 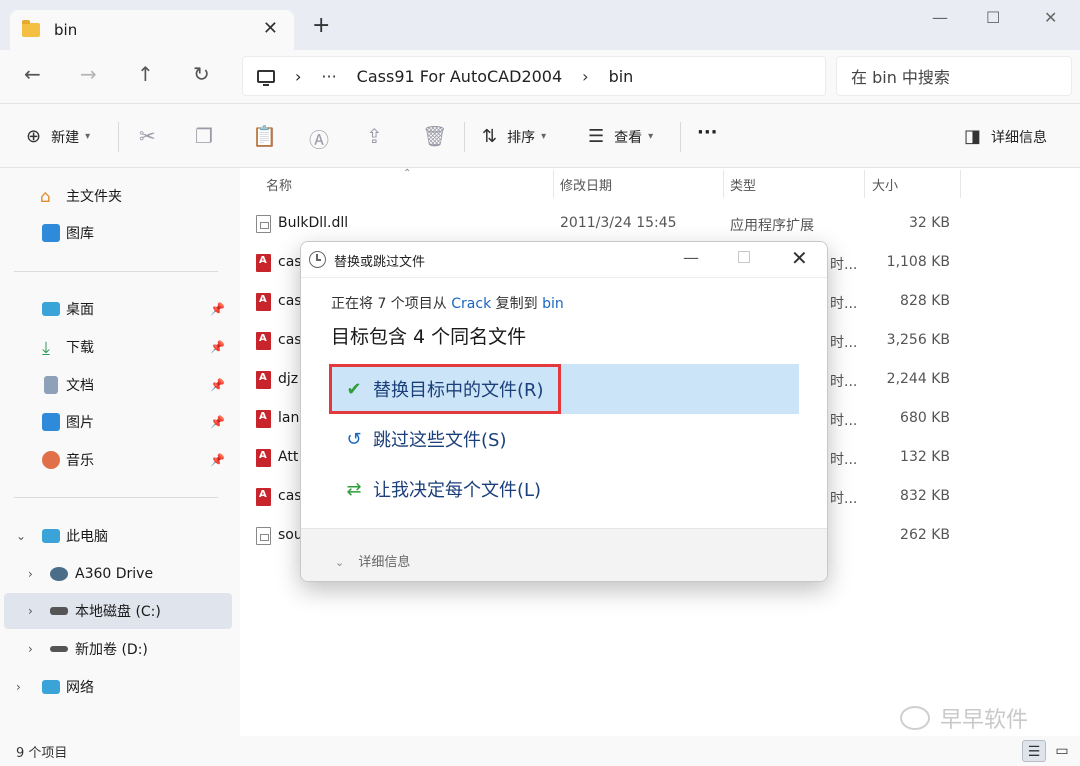 What do you see at coordinates (564, 439) in the screenshot?
I see `skip-files-option: ↺ 跳过这些文件(S)` at bounding box center [564, 439].